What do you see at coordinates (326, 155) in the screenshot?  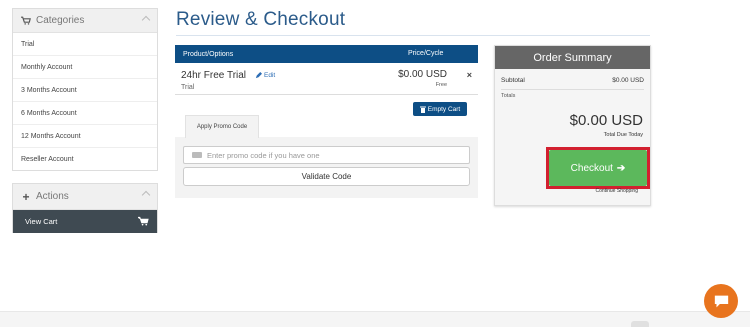 I see `promo-code-input: Enter promo code if you have one` at bounding box center [326, 155].